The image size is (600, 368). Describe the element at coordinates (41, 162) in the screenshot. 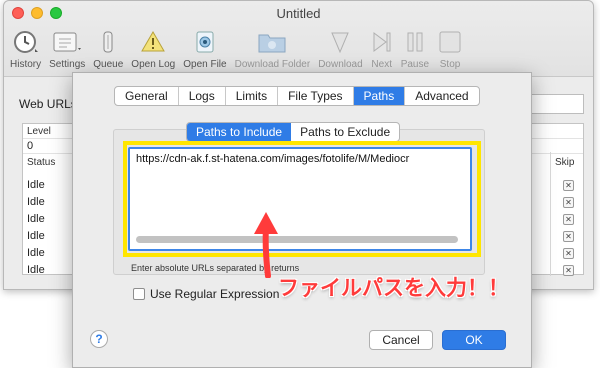

I see `status-header: Status` at that location.